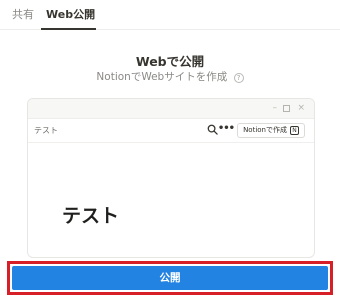 The width and height of the screenshot is (340, 302). What do you see at coordinates (265, 130) in the screenshot?
I see `create-in-notion-label: Notionで作成` at bounding box center [265, 130].